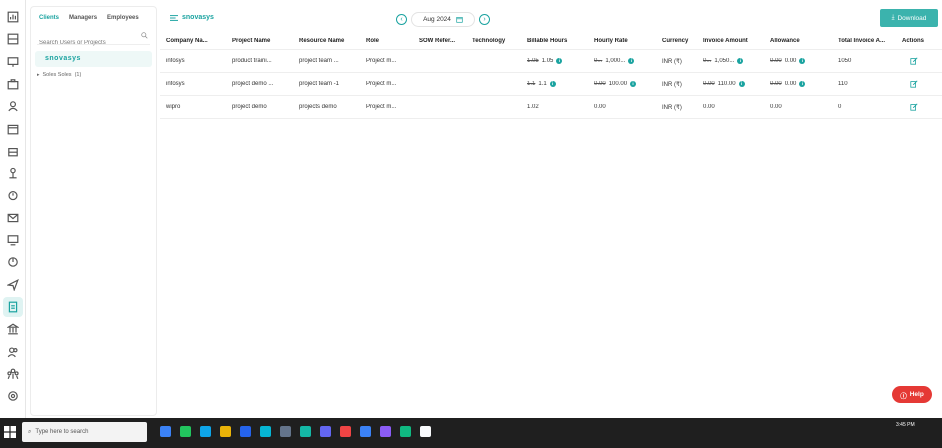 This screenshot has width=942, height=448. I want to click on column-header: Billable Hours, so click(554, 41).